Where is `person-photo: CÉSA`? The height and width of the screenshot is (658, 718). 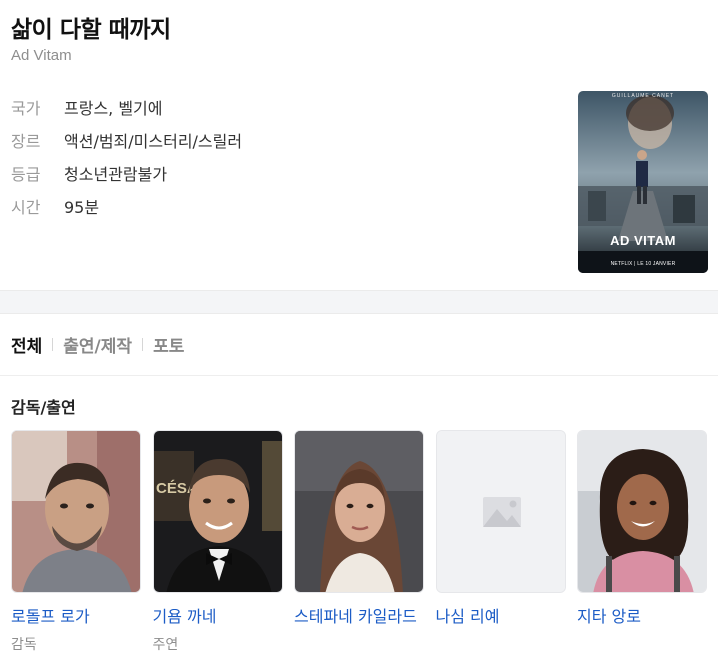
person-photo: CÉSA is located at coordinates (217, 511).